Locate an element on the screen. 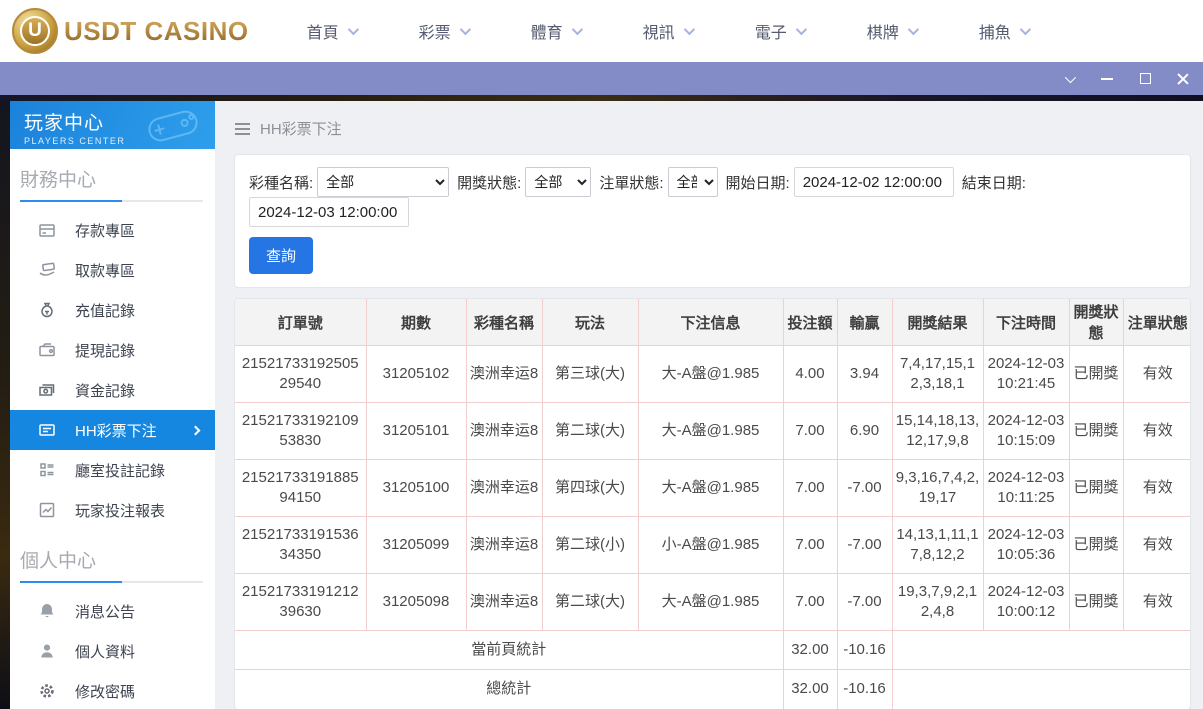 The image size is (1203, 709). cell-draw-result: 14,13,1,11,17,8,12,2 is located at coordinates (937, 545).